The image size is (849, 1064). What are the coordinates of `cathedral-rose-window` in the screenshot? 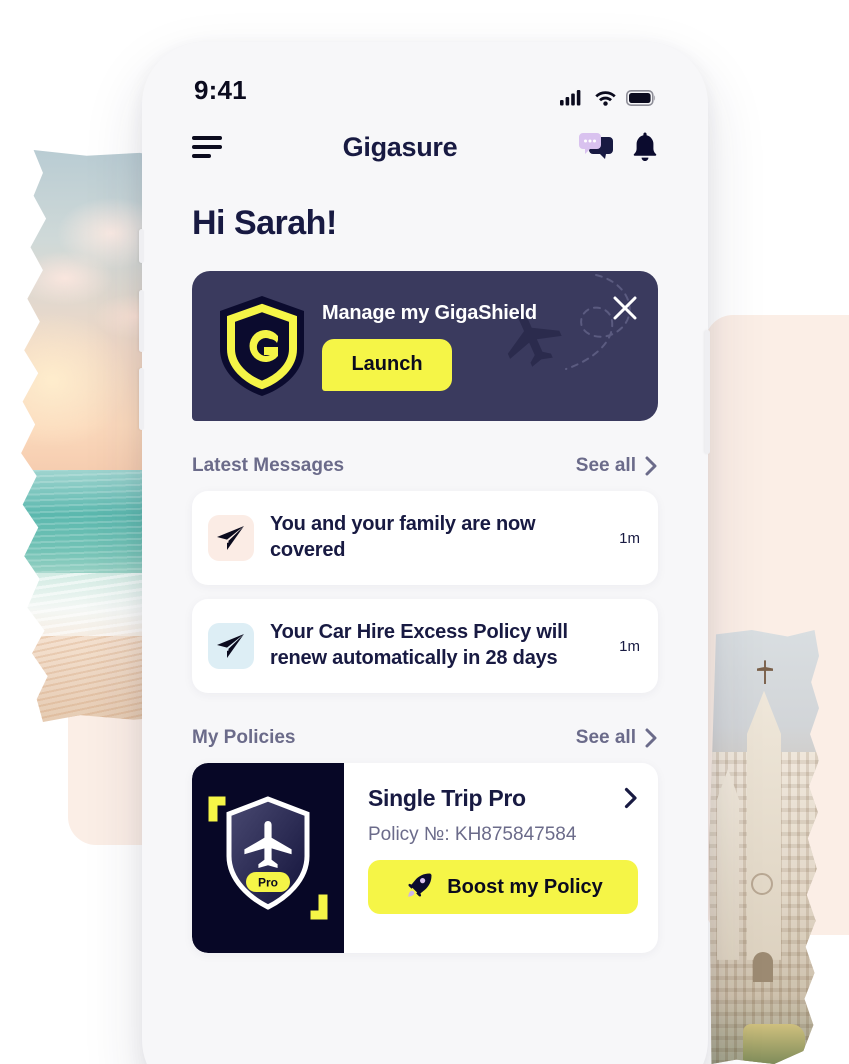 It's located at (762, 884).